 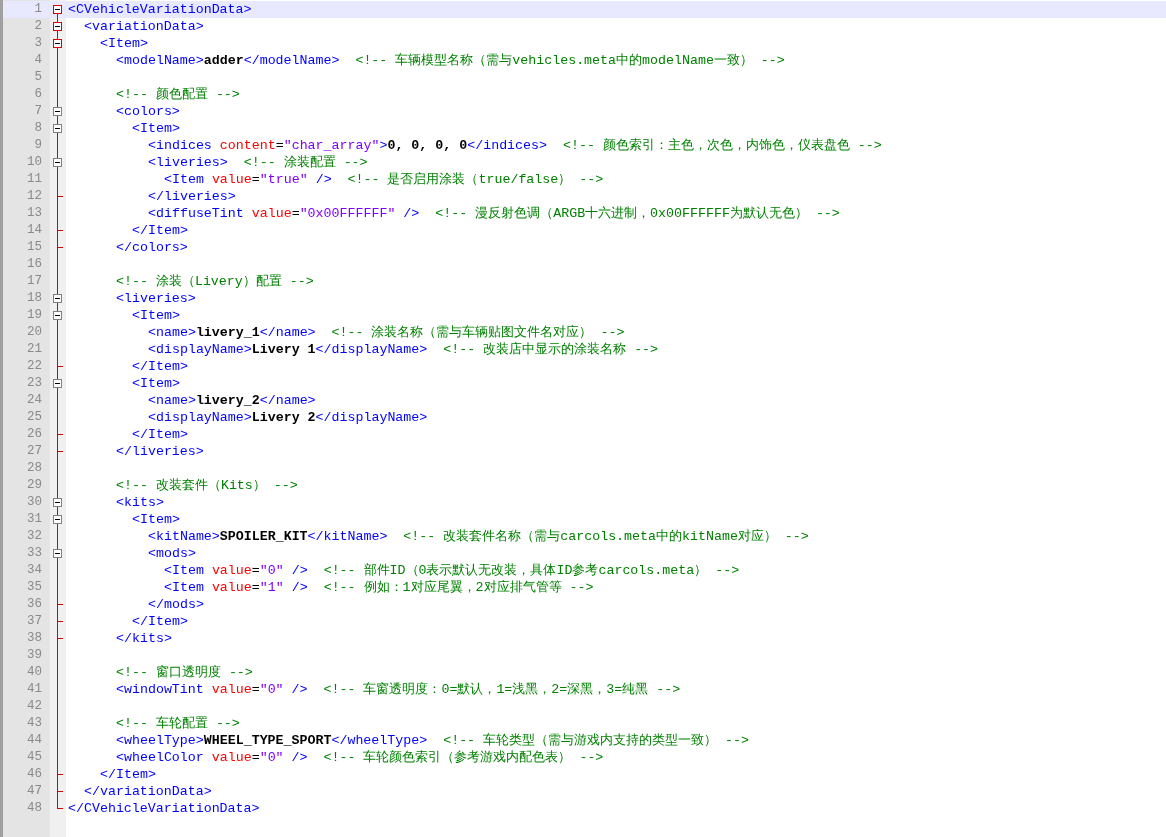 I want to click on line-number: 3, so click(x=38, y=43).